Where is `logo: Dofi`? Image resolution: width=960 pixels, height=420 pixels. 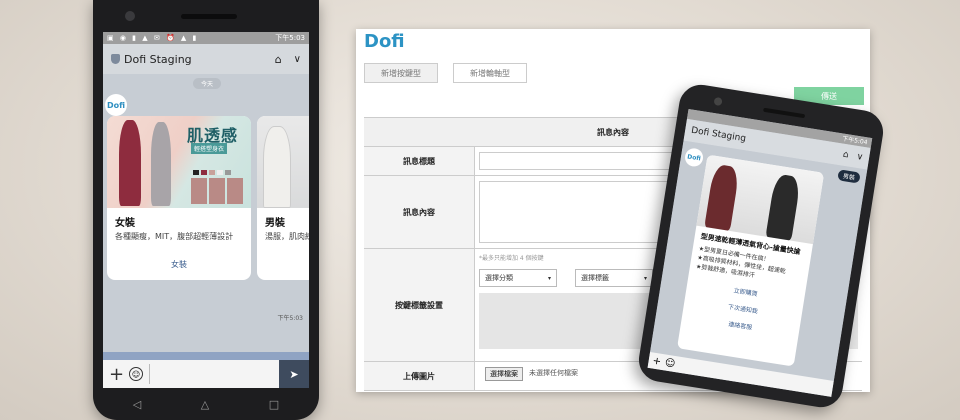
logo: Dofi is located at coordinates (384, 41).